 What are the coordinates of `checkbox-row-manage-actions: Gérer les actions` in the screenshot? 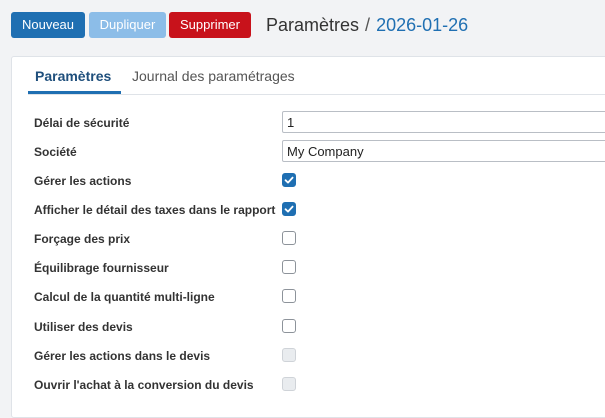 It's located at (308, 181).